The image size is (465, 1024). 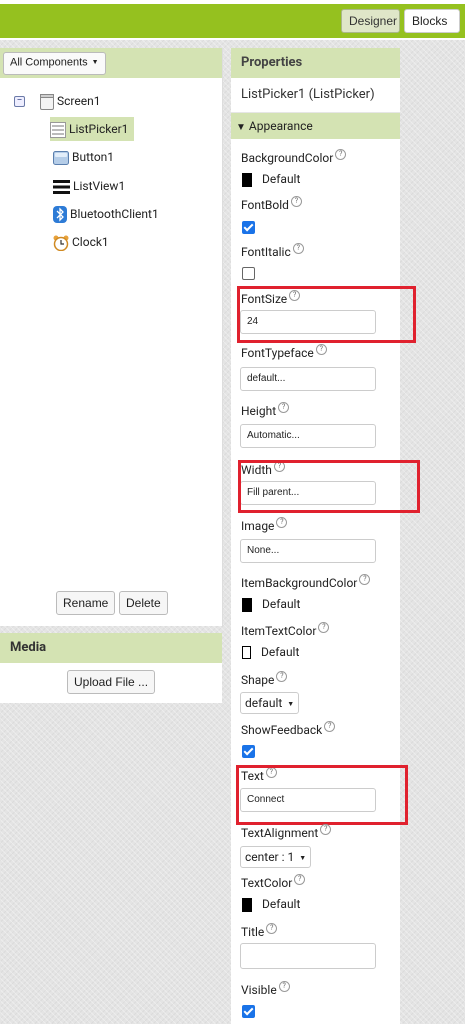 What do you see at coordinates (370, 21) in the screenshot?
I see `designer-button: Designer` at bounding box center [370, 21].